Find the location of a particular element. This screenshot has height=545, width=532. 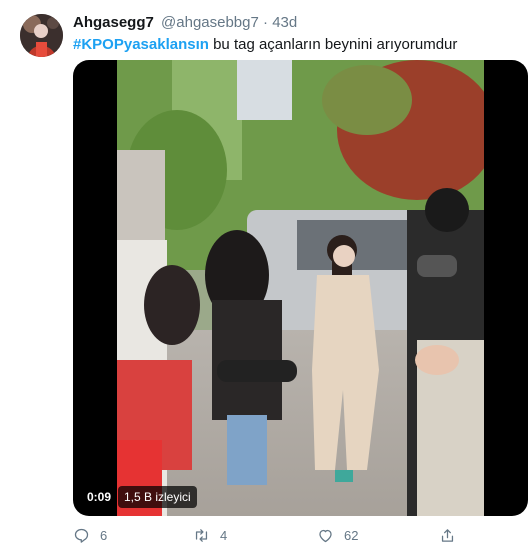

avatar-image is located at coordinates (41, 35).